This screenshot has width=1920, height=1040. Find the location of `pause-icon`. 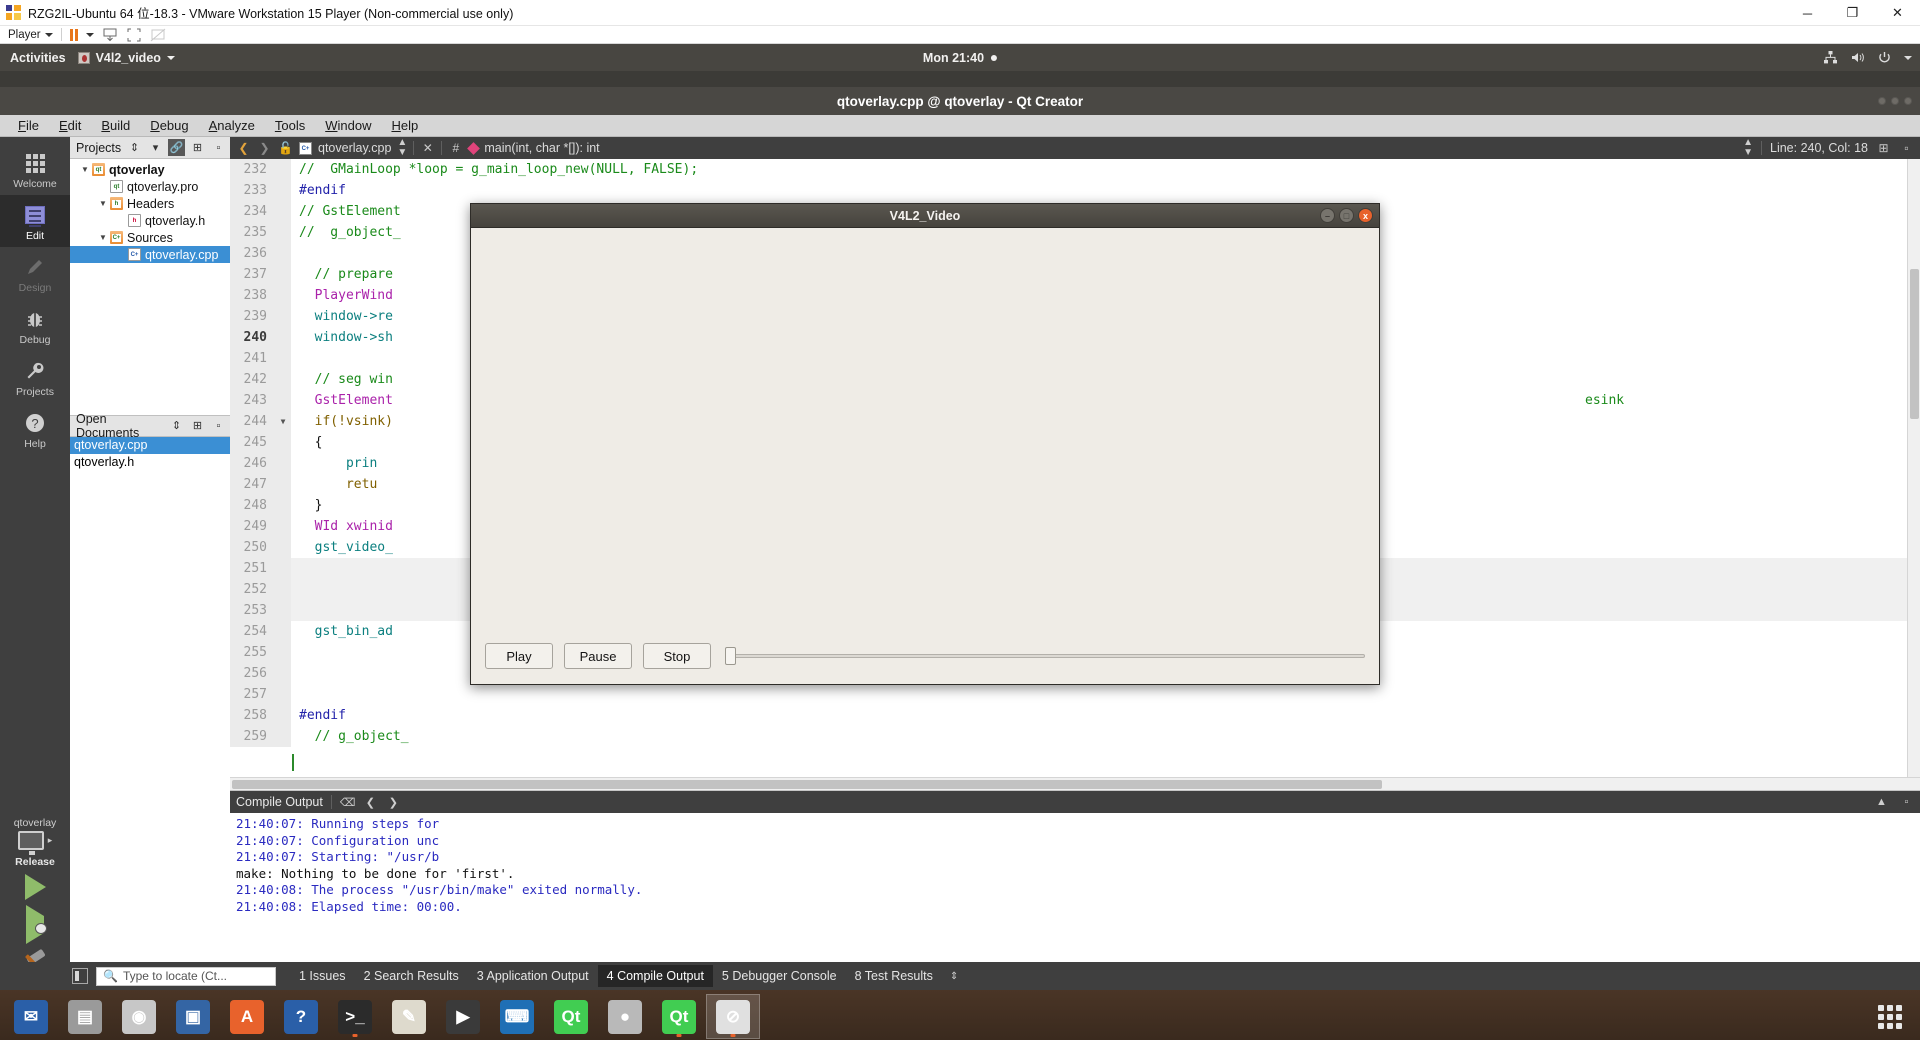

pause-icon is located at coordinates (73, 34).